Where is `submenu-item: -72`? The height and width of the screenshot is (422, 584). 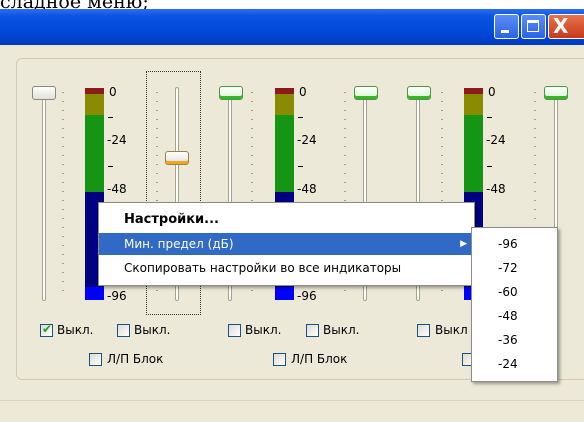
submenu-item: -72 is located at coordinates (514, 268).